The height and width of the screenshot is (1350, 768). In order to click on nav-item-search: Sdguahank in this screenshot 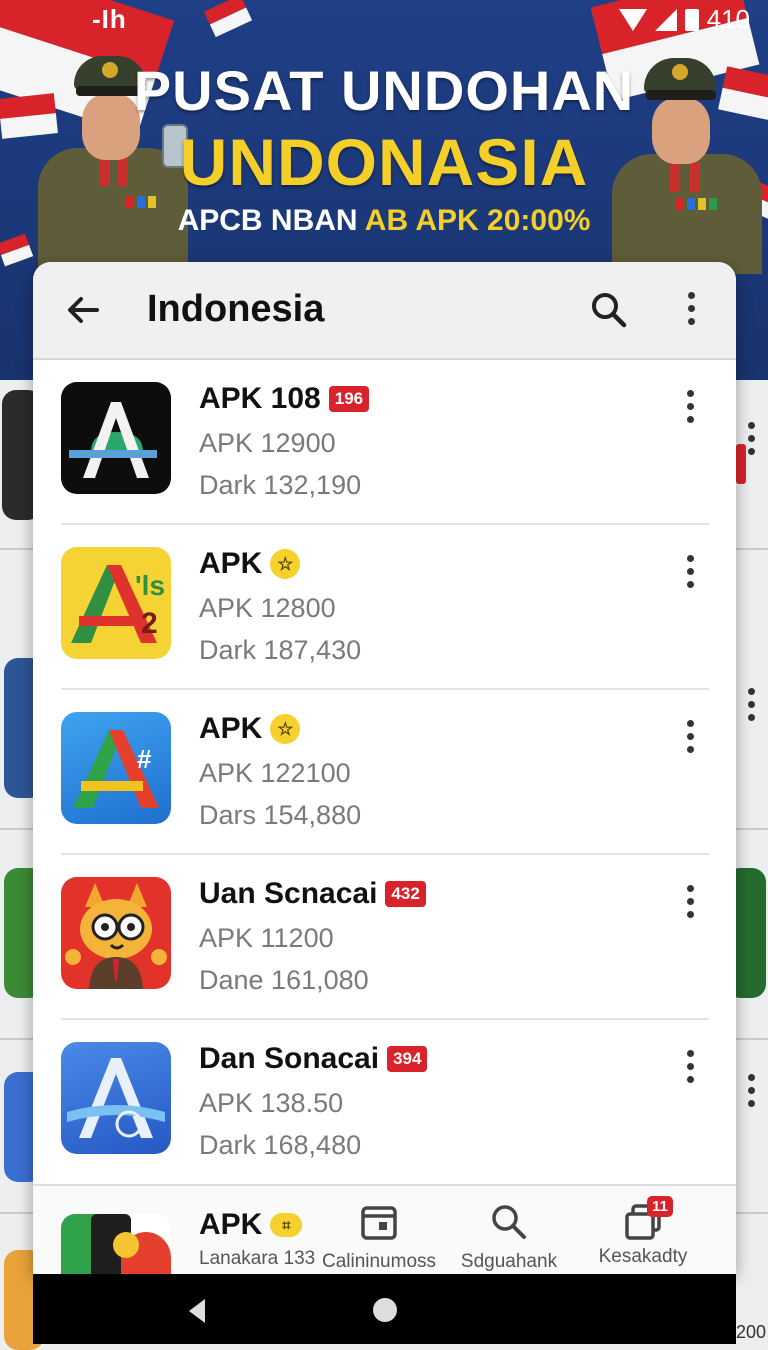, I will do `click(509, 1231)`.